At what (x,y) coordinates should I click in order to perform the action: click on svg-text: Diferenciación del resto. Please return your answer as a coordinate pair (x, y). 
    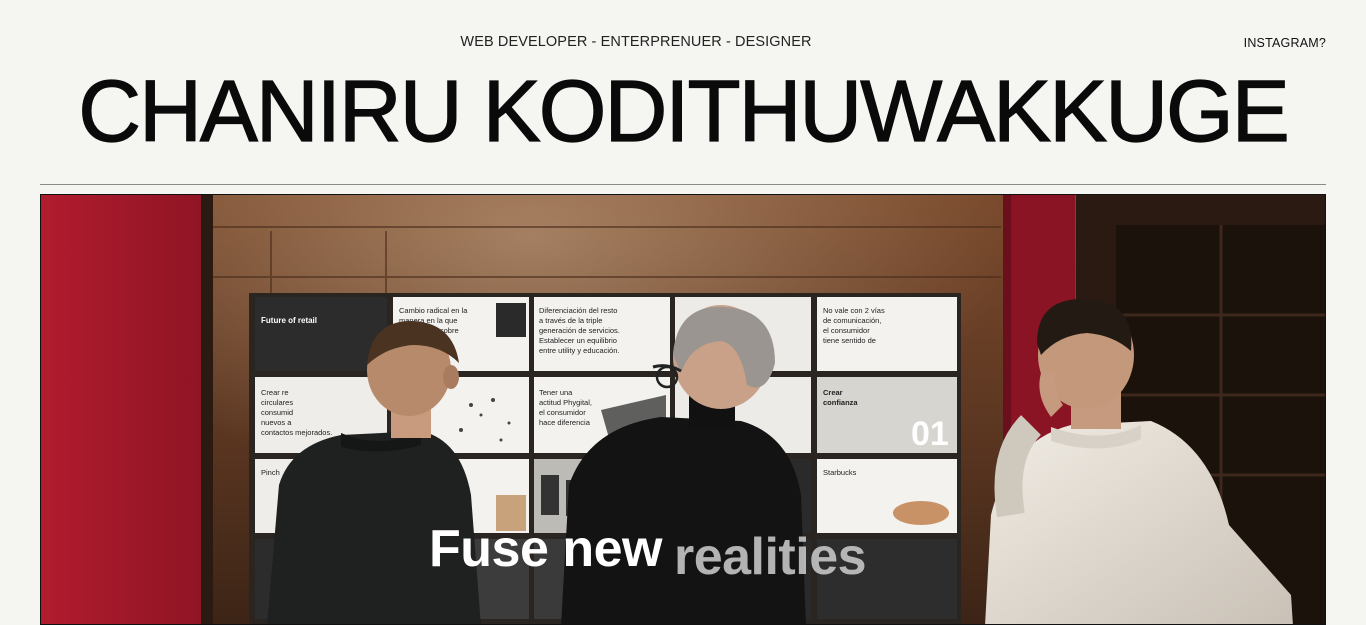
    Looking at the image, I should click on (578, 310).